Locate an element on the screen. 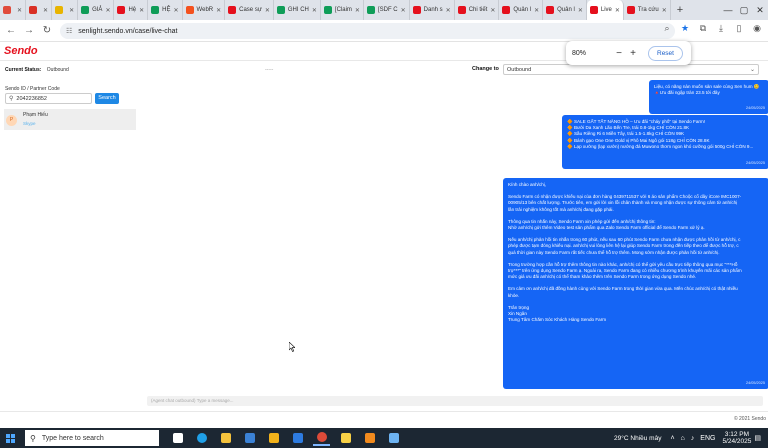  mail-icon is located at coordinates (297, 438).